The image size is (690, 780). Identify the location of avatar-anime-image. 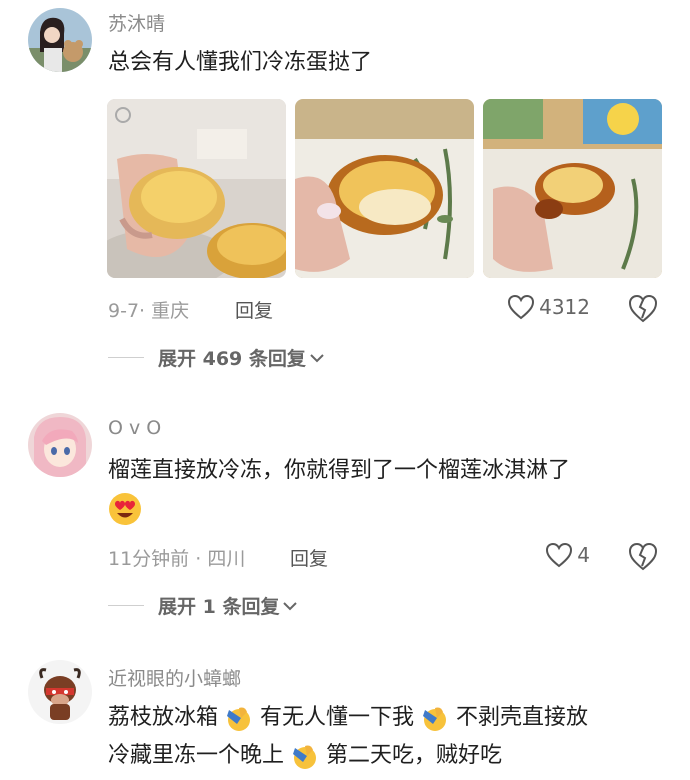
(60, 445).